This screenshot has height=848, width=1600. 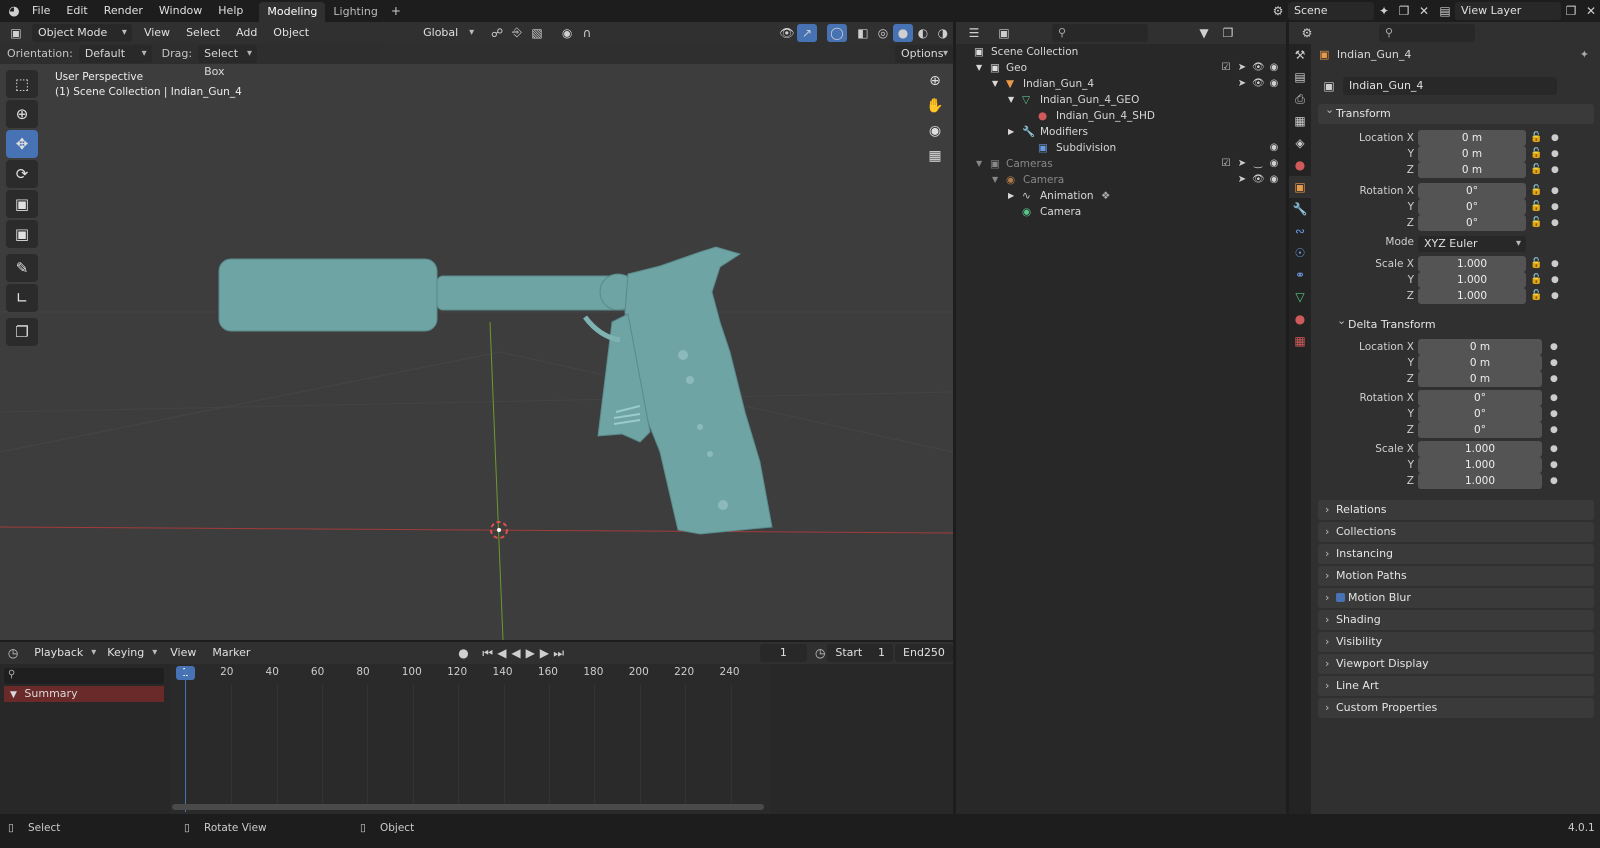 What do you see at coordinates (935, 81) in the screenshot?
I see `zoom-icon: ⊕` at bounding box center [935, 81].